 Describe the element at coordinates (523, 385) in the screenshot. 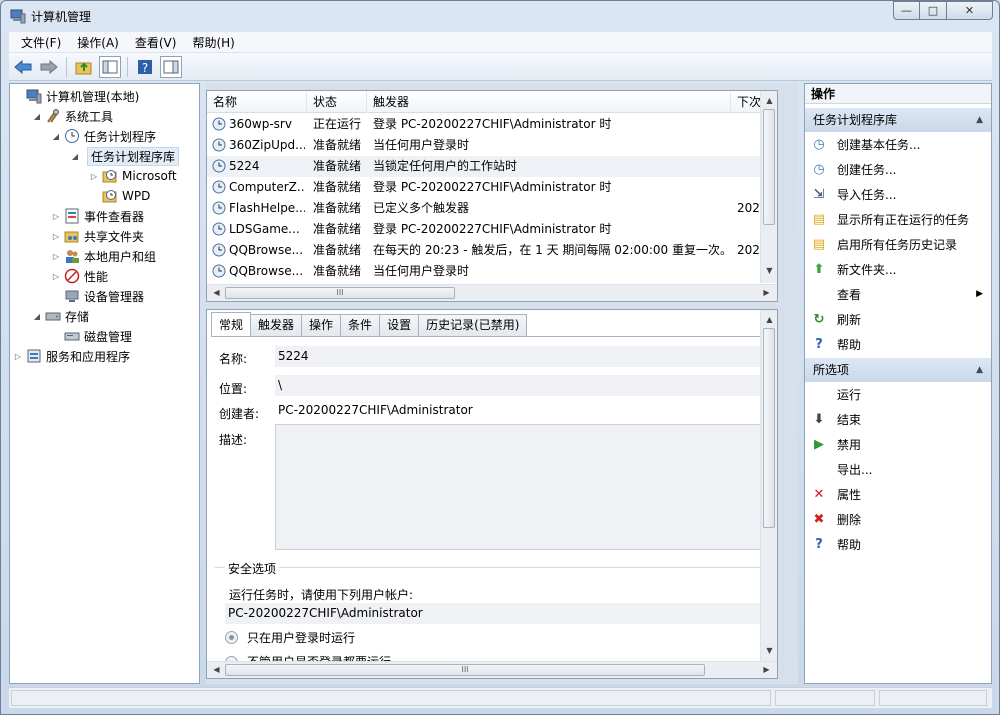

I see `location-field: \` at that location.